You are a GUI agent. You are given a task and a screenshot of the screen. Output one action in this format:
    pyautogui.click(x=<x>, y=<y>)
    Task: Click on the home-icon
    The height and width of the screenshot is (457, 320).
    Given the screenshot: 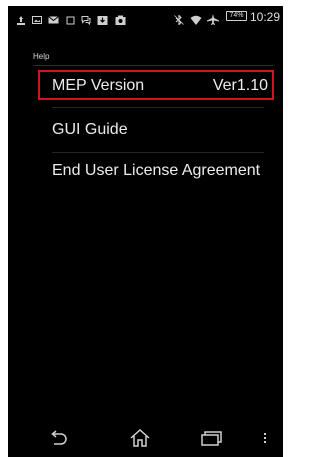 What is the action you would take?
    pyautogui.click(x=140, y=438)
    